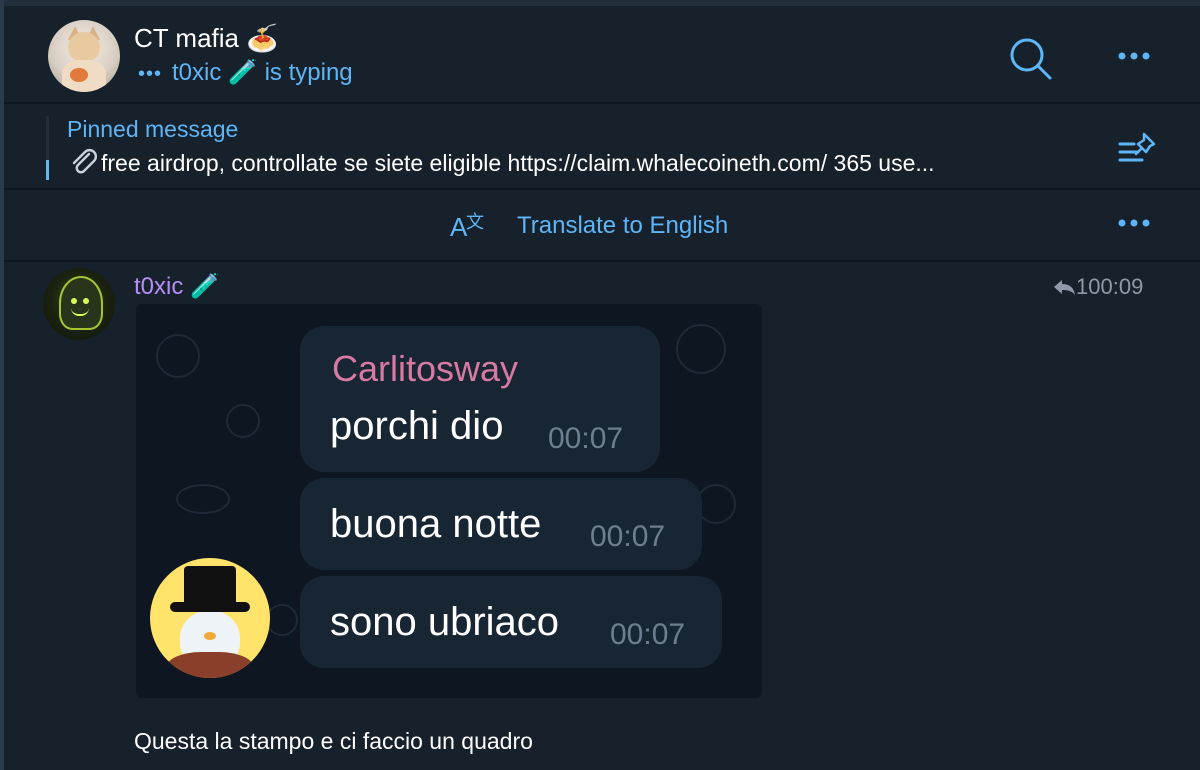  I want to click on embedded-bubble-2: buona notte 00:07, so click(501, 524).